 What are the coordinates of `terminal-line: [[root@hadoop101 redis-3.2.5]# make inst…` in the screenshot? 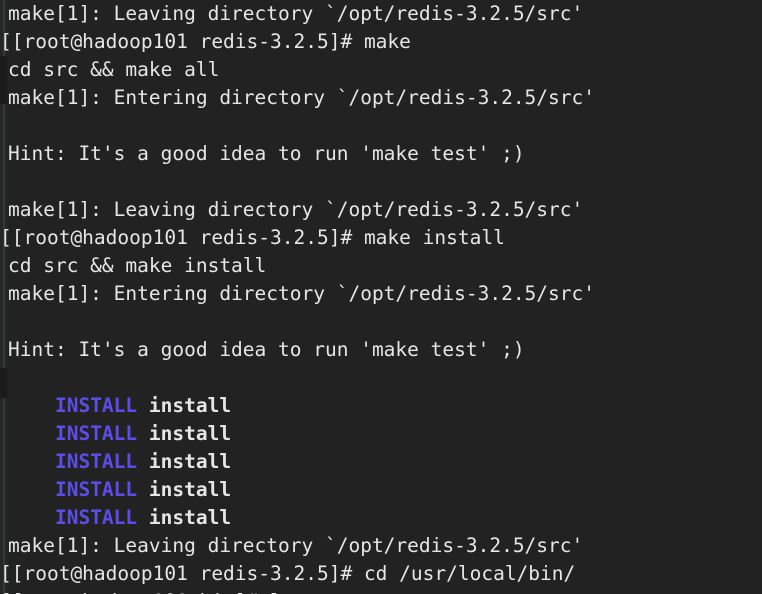 It's located at (252, 237).